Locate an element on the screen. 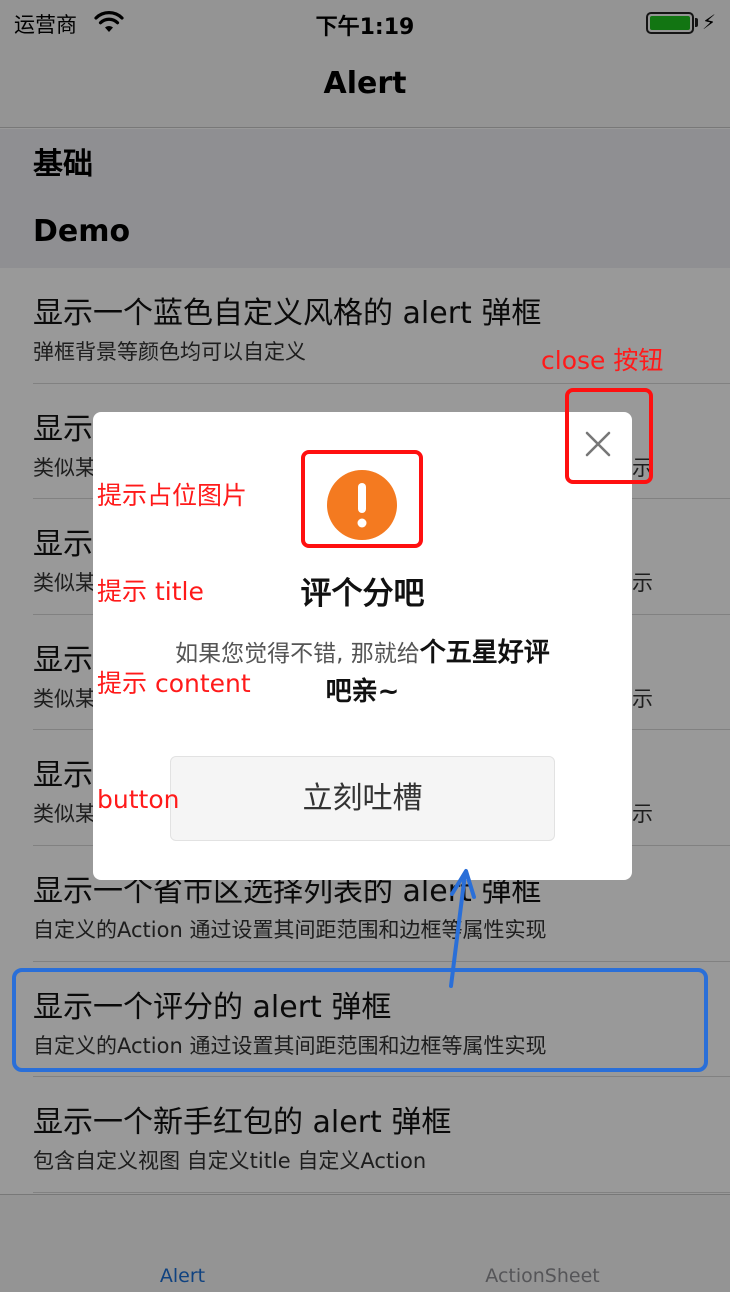  annotation-arrow is located at coordinates (462, 928).